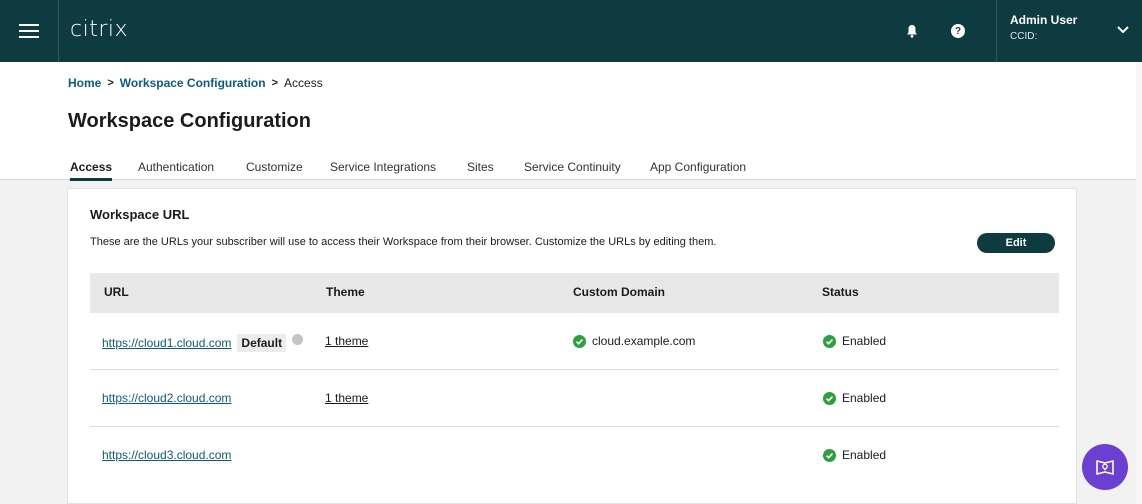 This screenshot has width=1142, height=504. Describe the element at coordinates (840, 292) in the screenshot. I see `column-header-status: Status` at that location.